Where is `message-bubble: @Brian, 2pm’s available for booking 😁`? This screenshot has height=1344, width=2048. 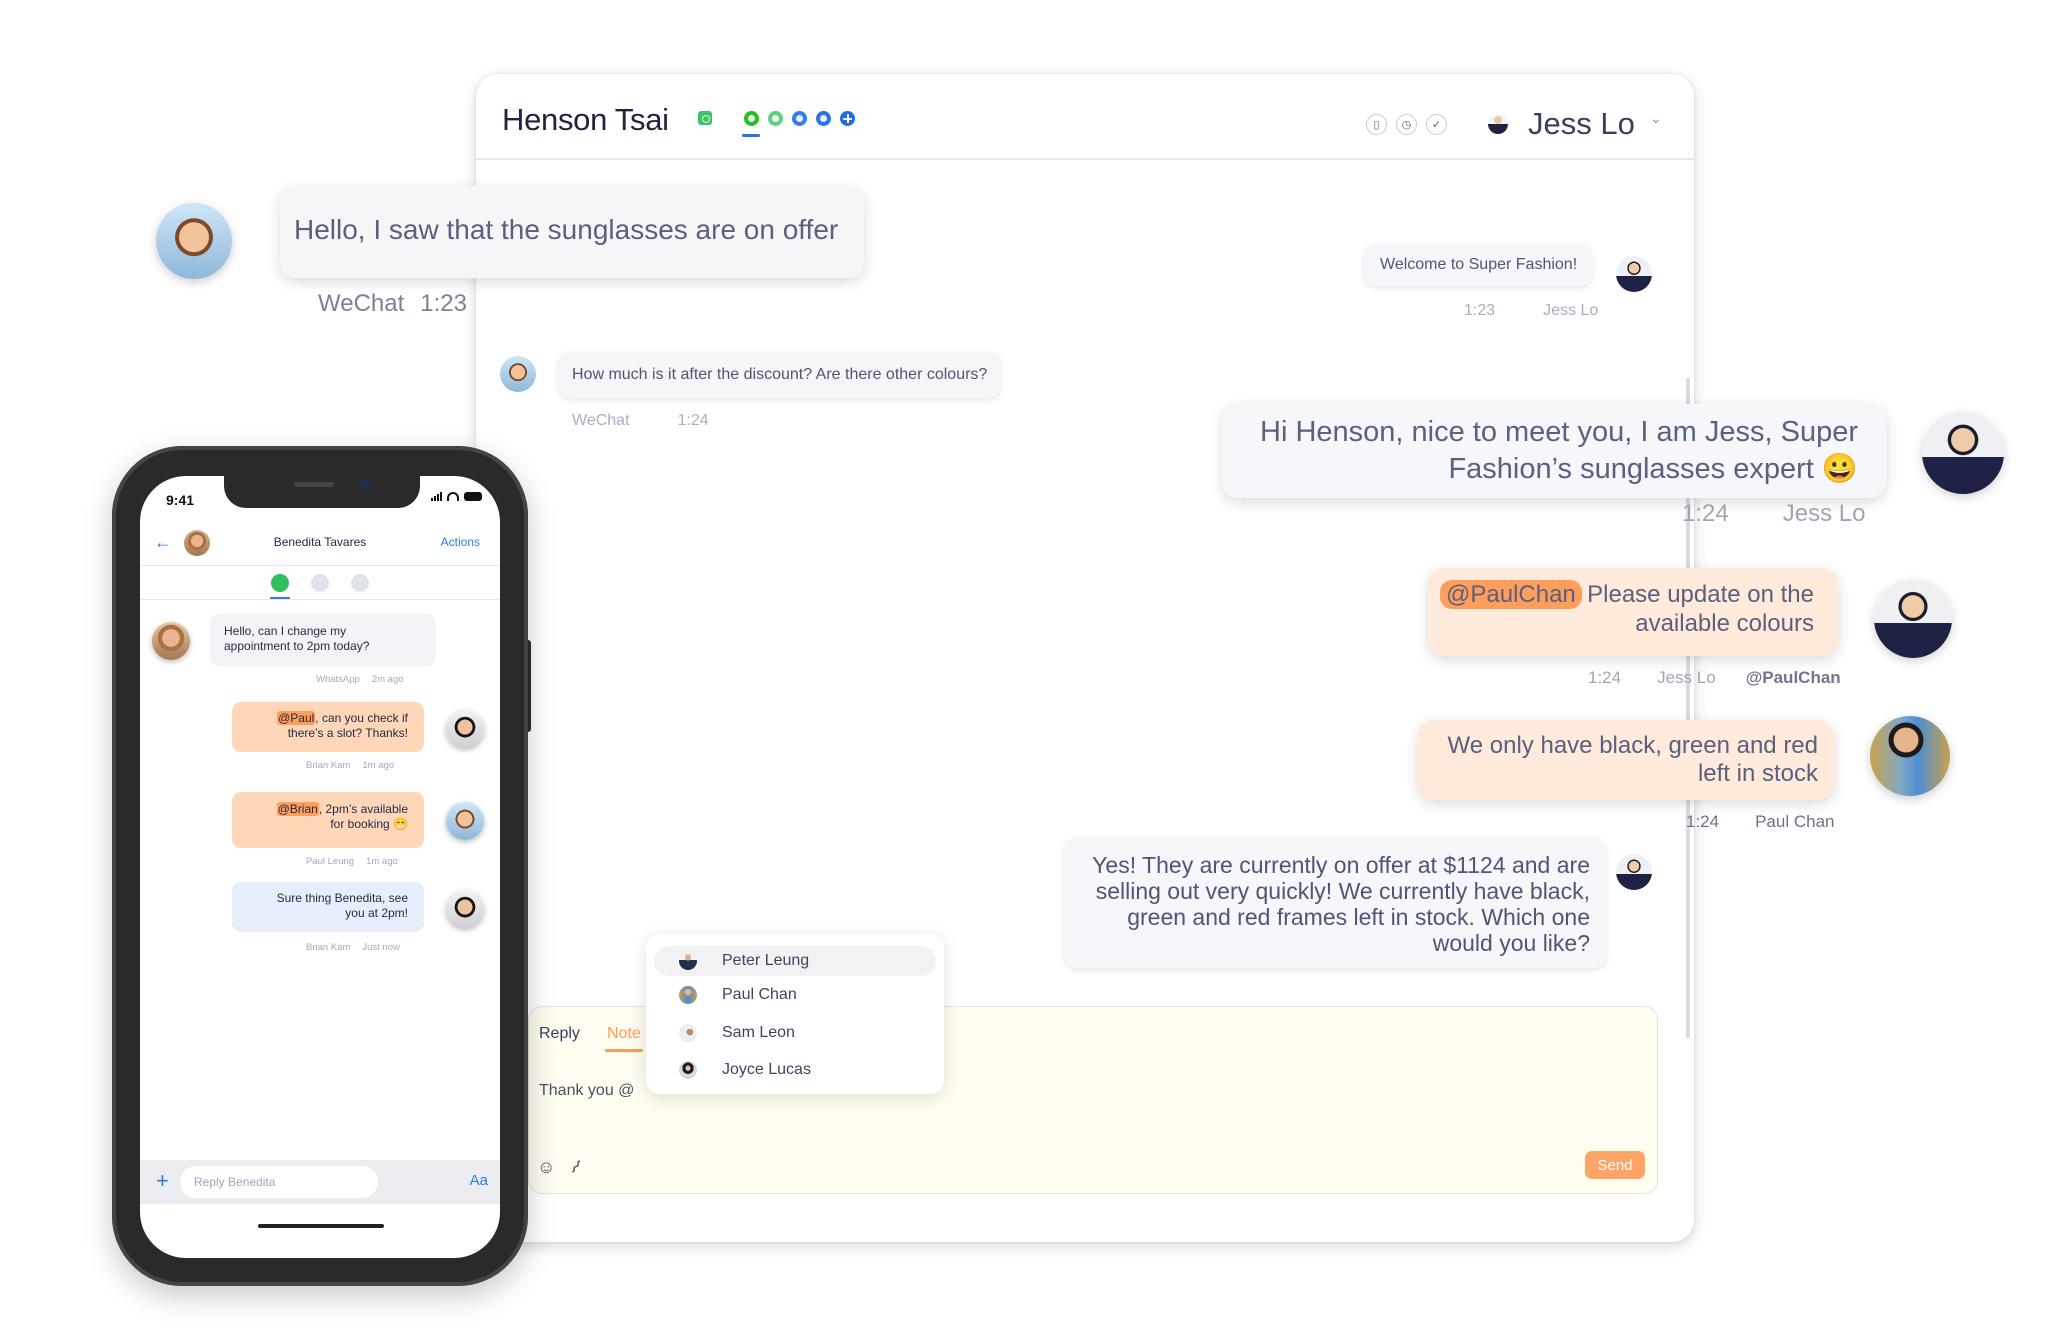
message-bubble: @Brian, 2pm’s available for booking 😁 is located at coordinates (328, 820).